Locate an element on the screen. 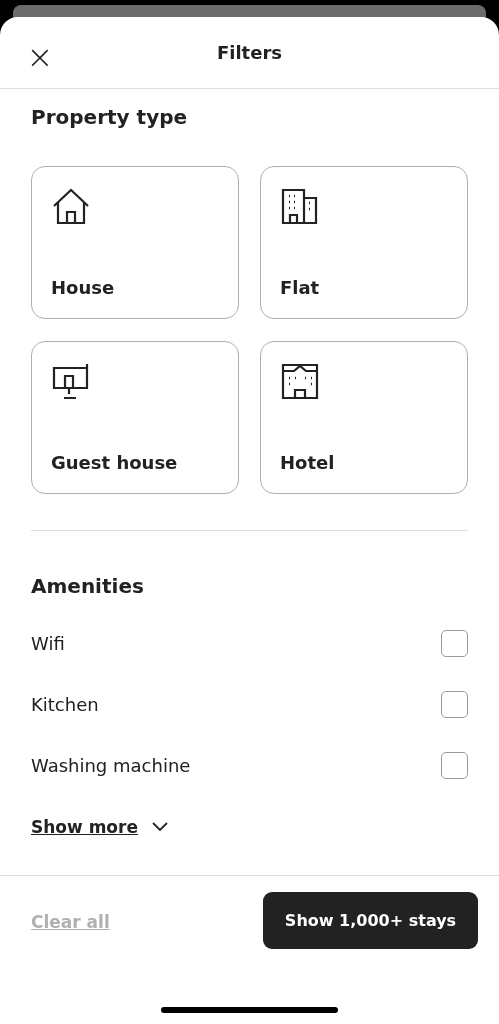 The image size is (499, 1024). amenity-label: Wifi is located at coordinates (48, 643).